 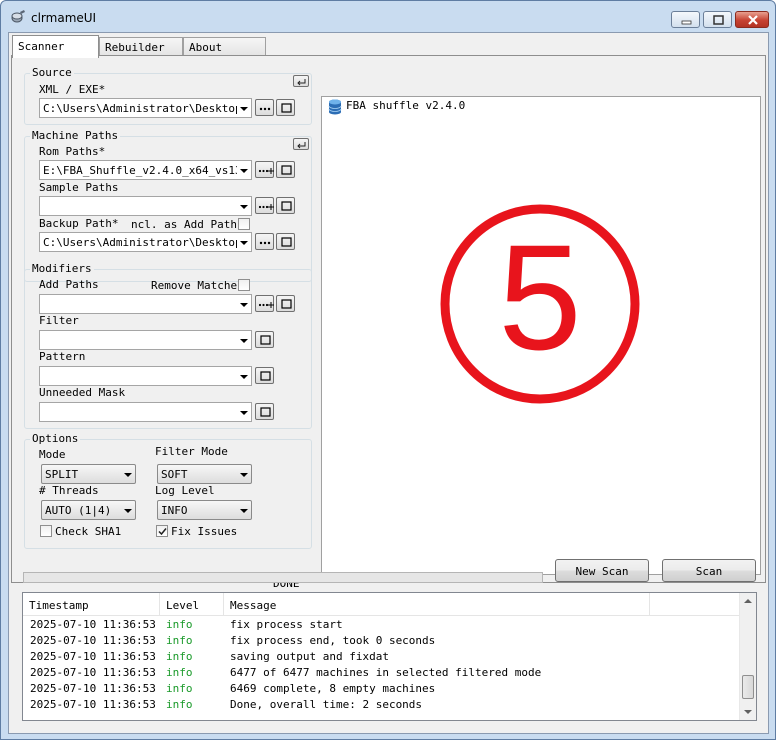 I want to click on log-scrollbar, so click(x=747, y=656).